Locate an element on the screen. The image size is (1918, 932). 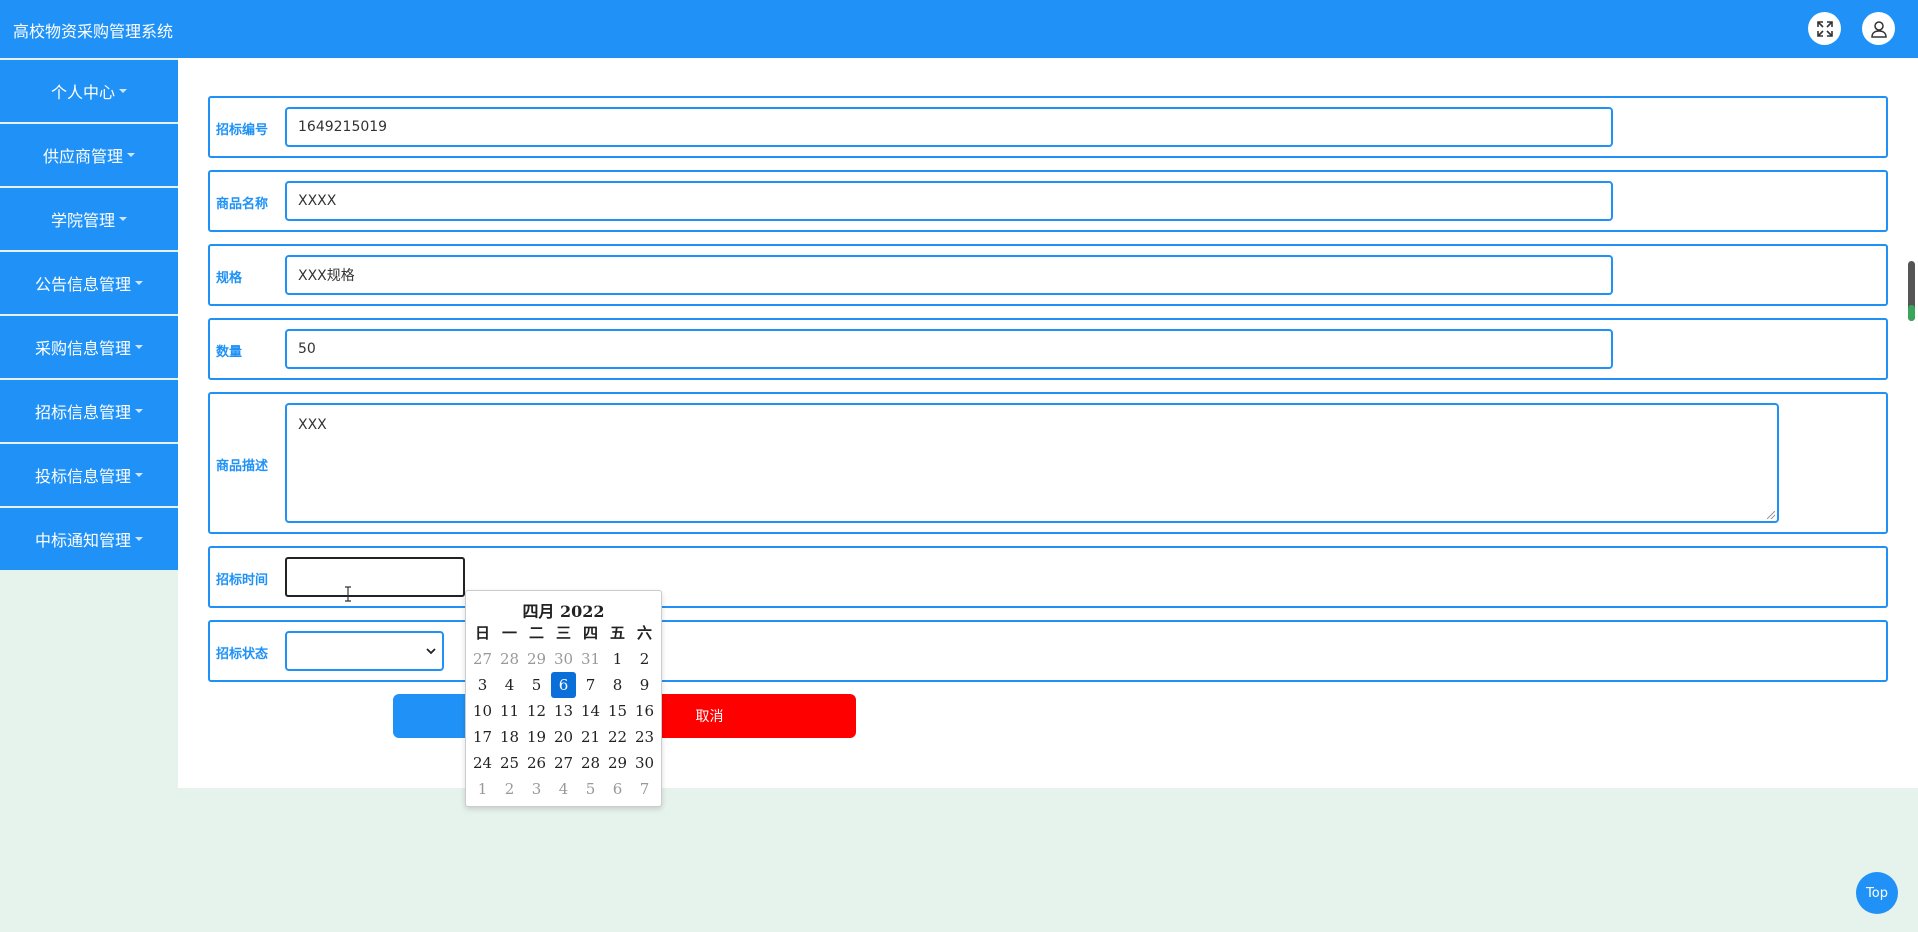
datepicker-day: 15 is located at coordinates (617, 711).